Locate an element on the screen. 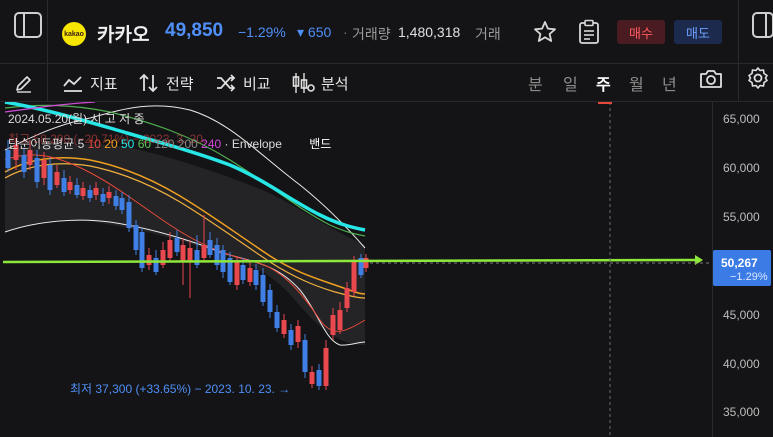 The width and height of the screenshot is (773, 437). axis-label: 35,000 is located at coordinates (741, 412).